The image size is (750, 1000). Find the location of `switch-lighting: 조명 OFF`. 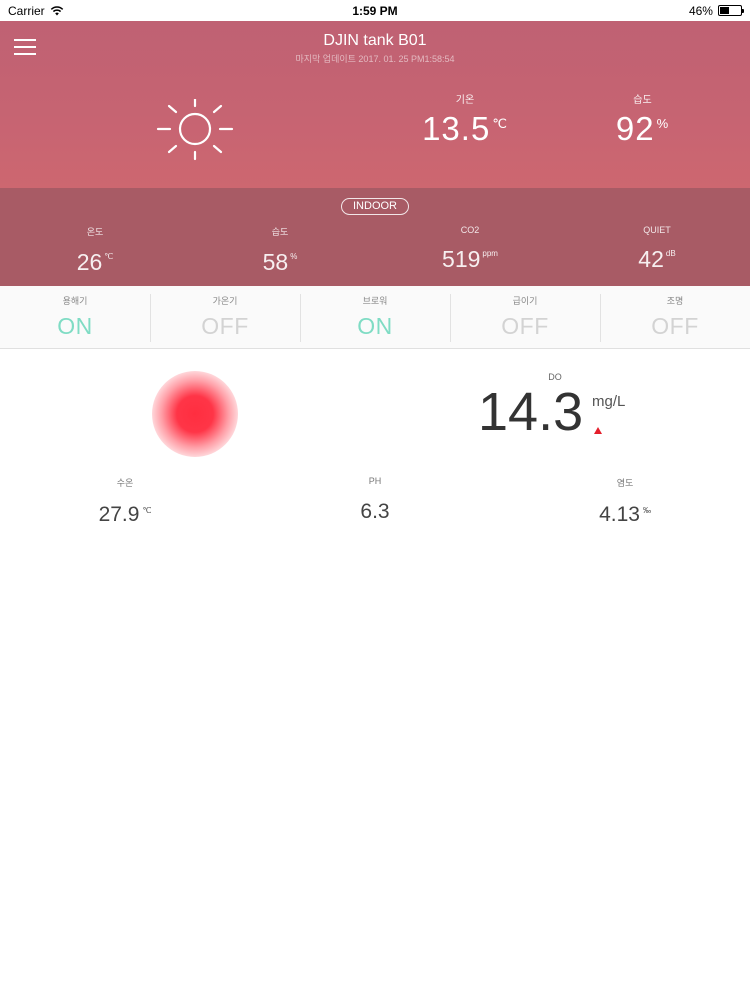

switch-lighting: 조명 OFF is located at coordinates (675, 317).